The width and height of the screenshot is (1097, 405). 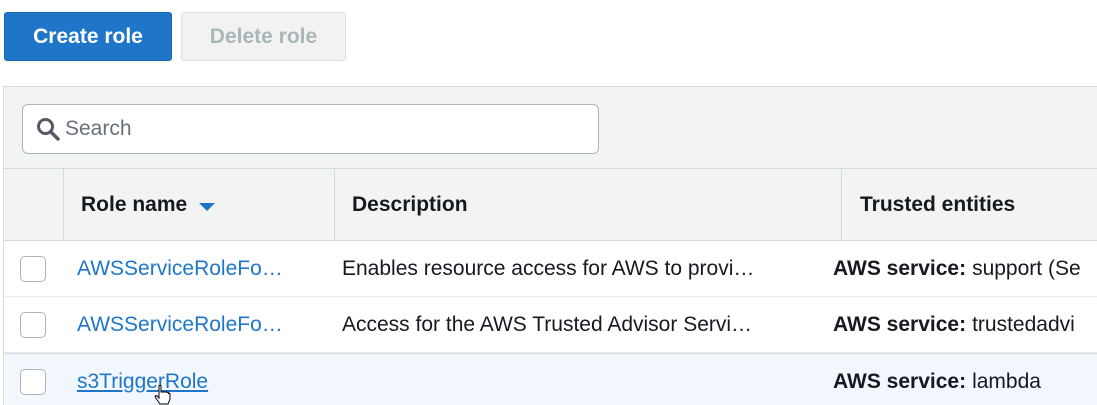 I want to click on column-header-trusted-entities: Trusted entities, so click(x=969, y=205).